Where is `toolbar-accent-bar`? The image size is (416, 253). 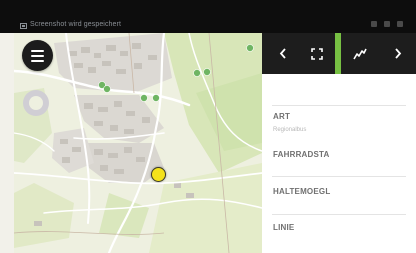
toolbar-accent-bar is located at coordinates (338, 53).